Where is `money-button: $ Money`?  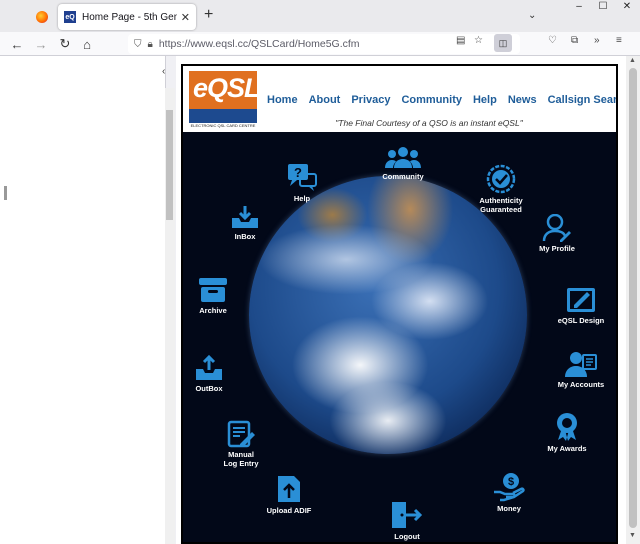
money-button: $ Money is located at coordinates (509, 492).